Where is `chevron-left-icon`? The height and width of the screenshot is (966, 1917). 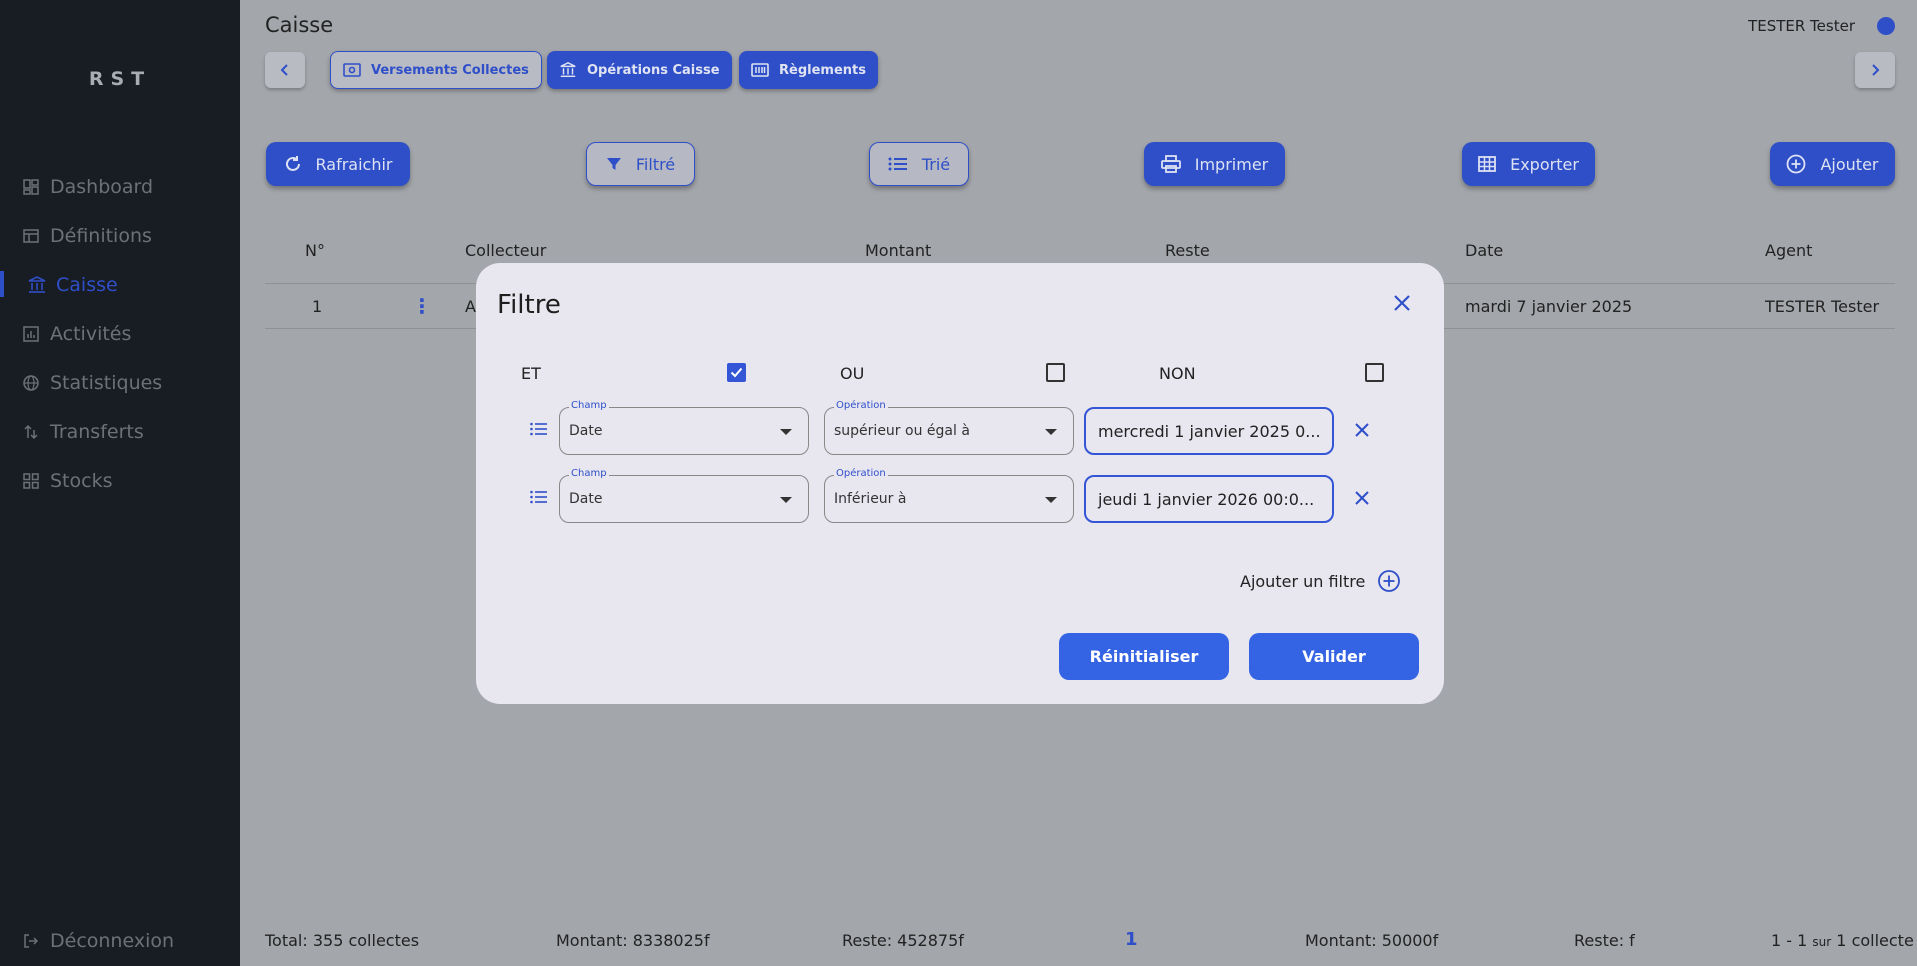
chevron-left-icon is located at coordinates (285, 70).